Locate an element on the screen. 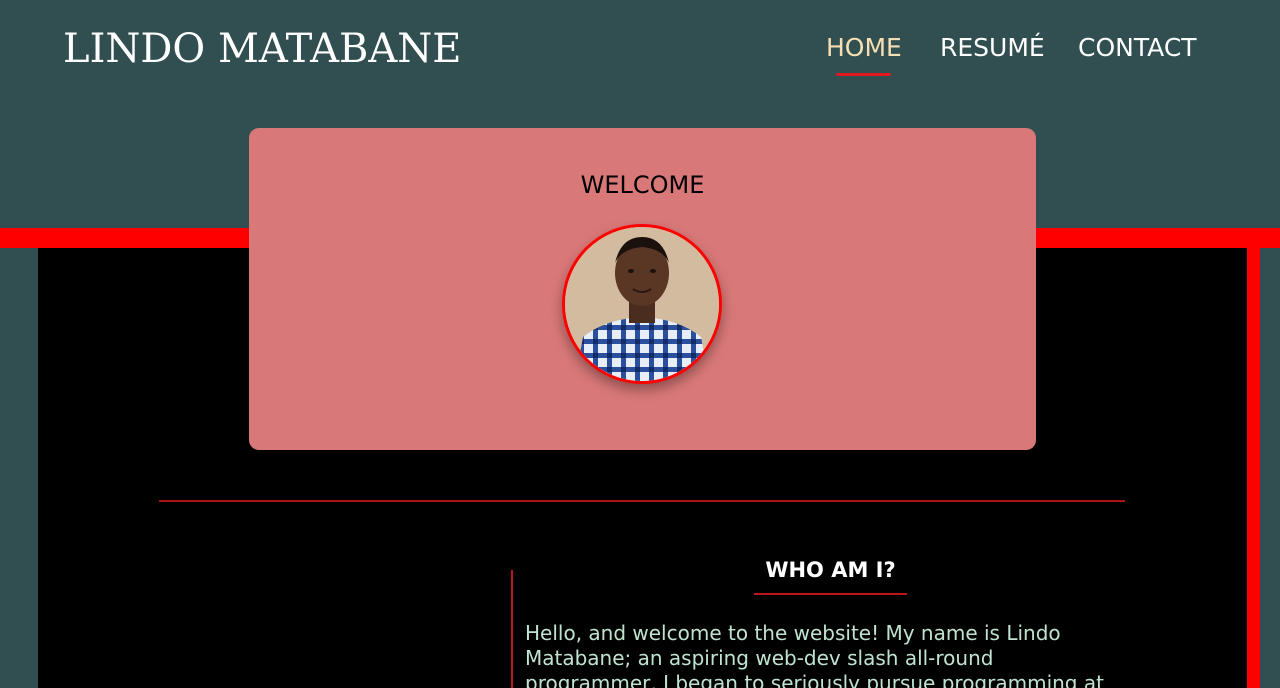 Image resolution: width=1280 pixels, height=688 pixels. nav-contact: CONTACT is located at coordinates (1137, 52).